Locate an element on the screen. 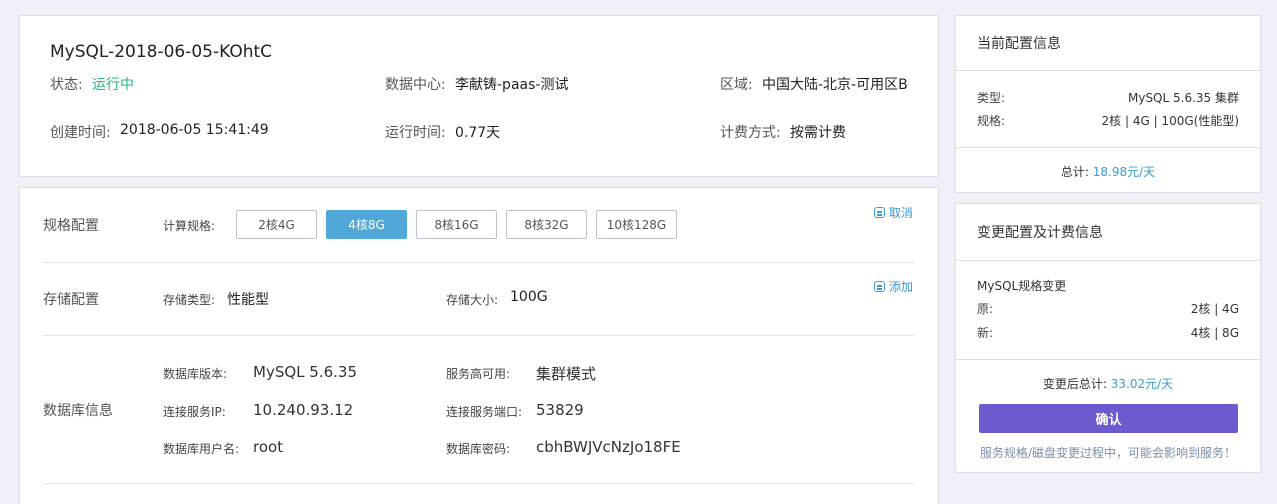 The image size is (1277, 504). datacenter-label: 数据中心: is located at coordinates (415, 85).